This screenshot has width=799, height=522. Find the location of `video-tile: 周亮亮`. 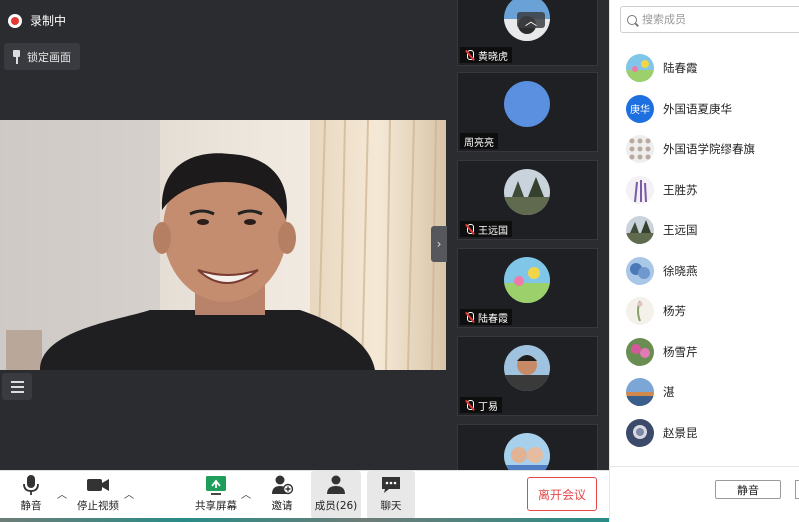

video-tile: 周亮亮 is located at coordinates (527, 112).